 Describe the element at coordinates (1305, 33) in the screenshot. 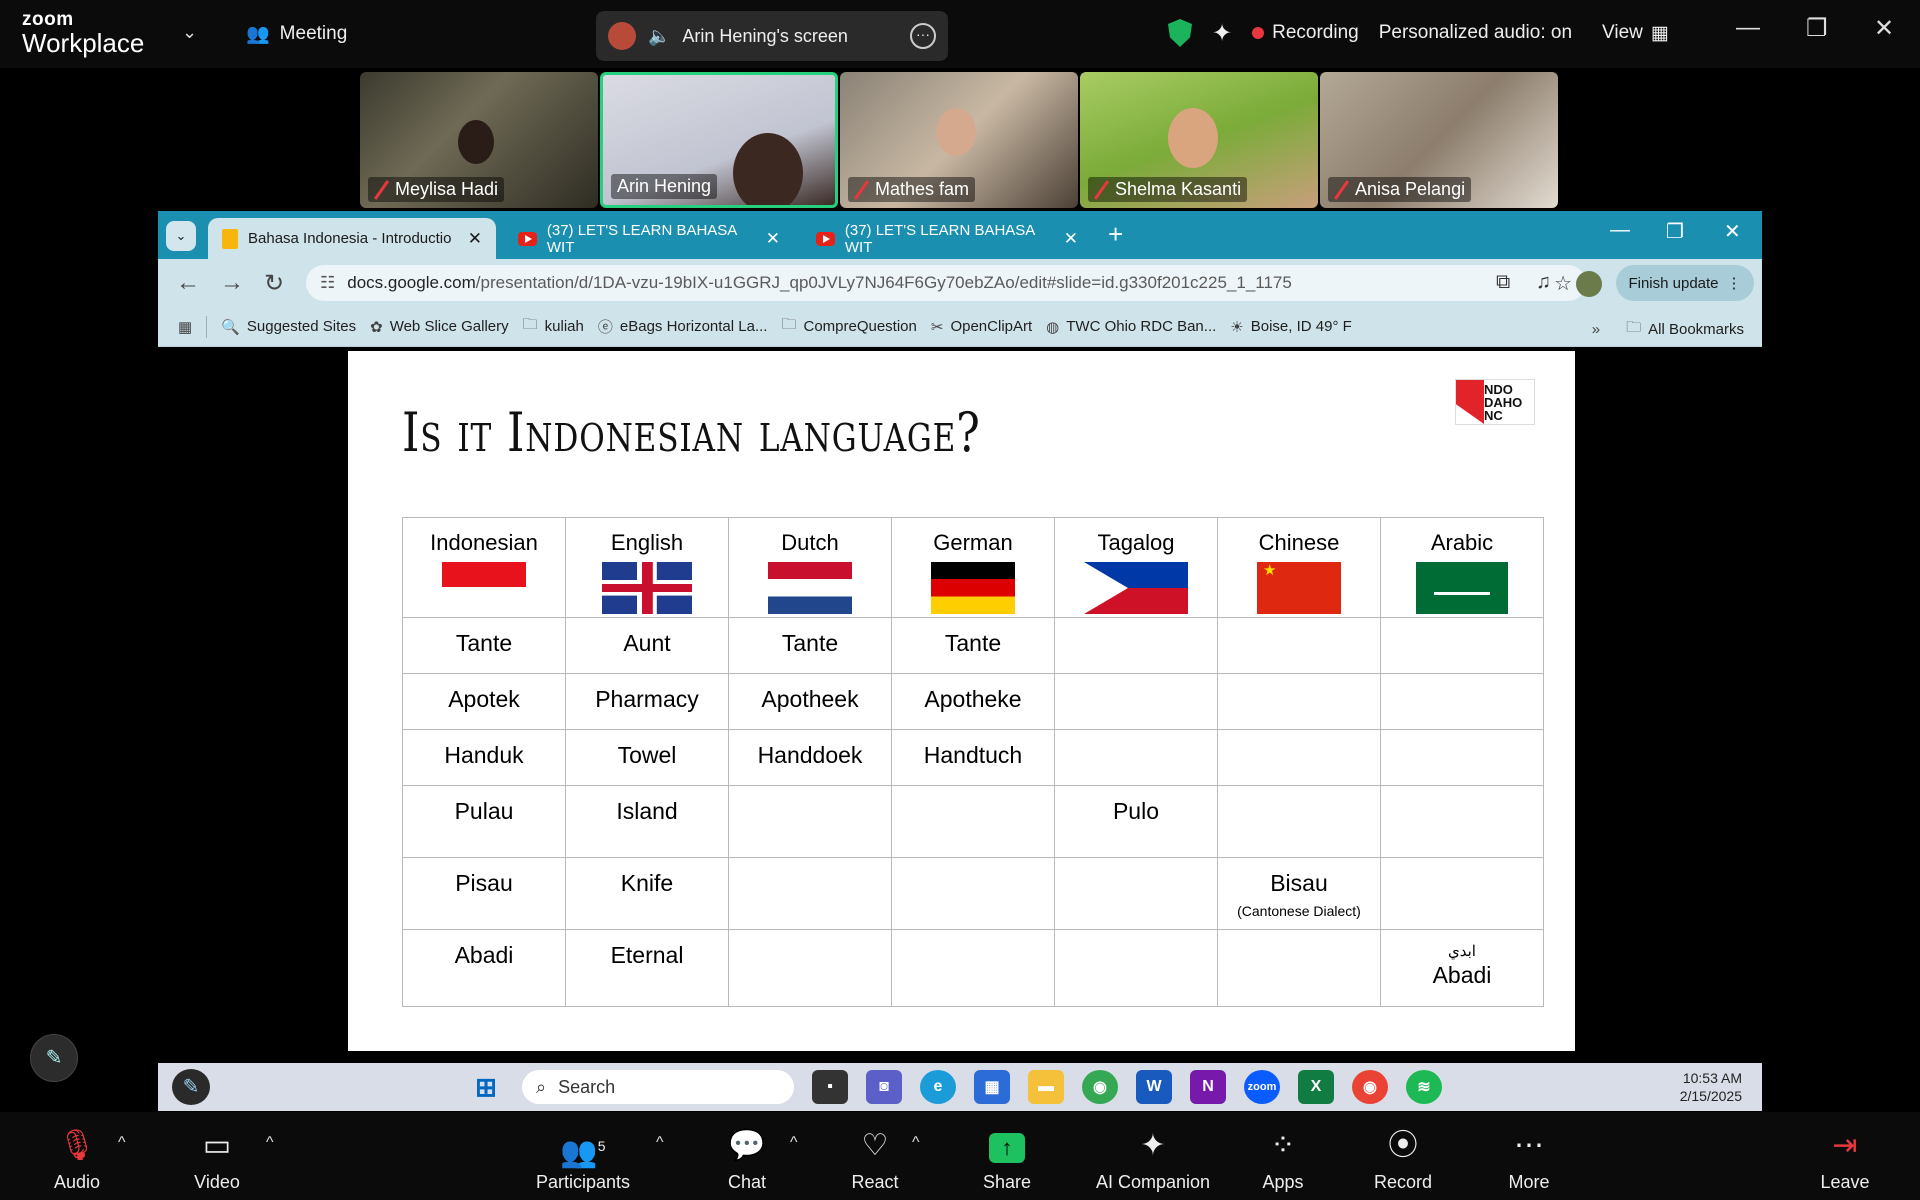

I see `recording-indicator: Recording` at that location.